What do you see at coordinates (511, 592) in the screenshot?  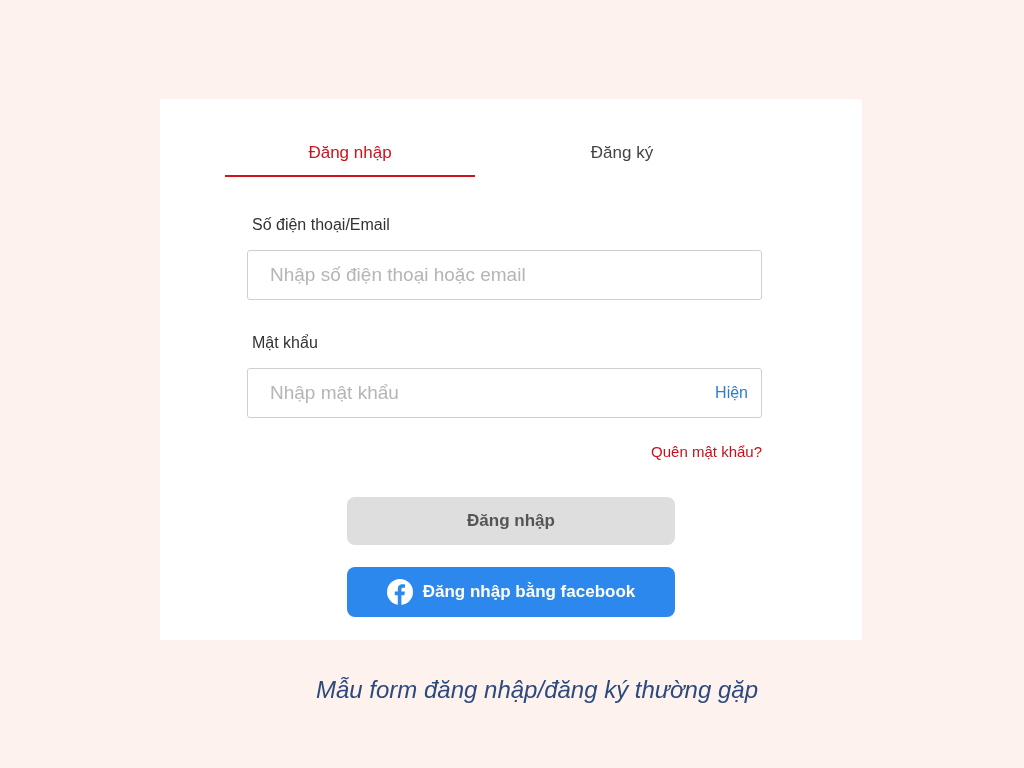 I see `facebook-login-button: Đăng nhập bằng facebook` at bounding box center [511, 592].